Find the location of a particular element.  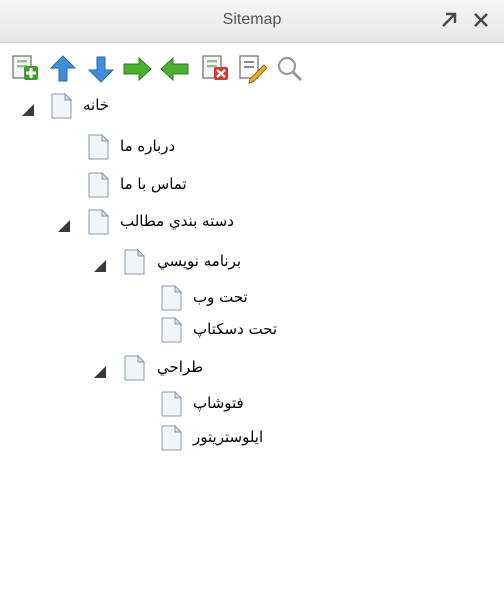

tree-node-design: طراحي is located at coordinates (252, 371).